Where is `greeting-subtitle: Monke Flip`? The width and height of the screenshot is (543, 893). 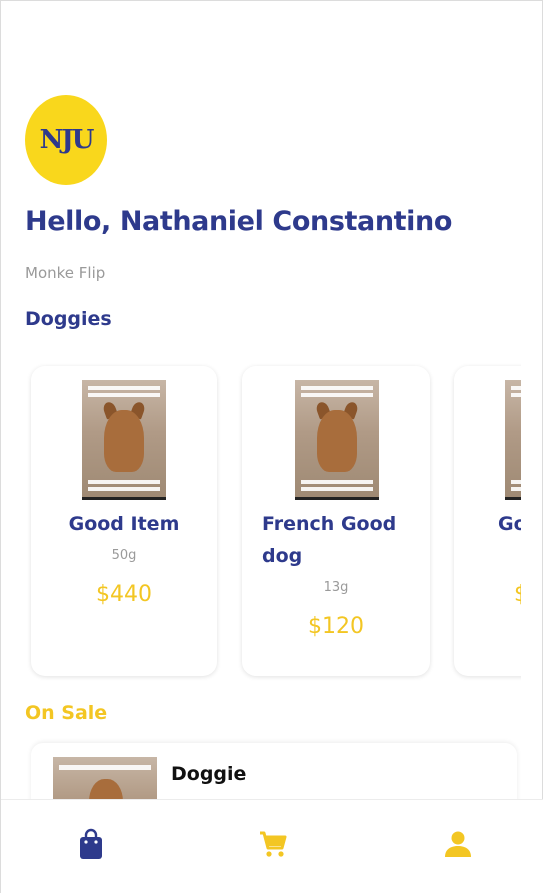 greeting-subtitle: Monke Flip is located at coordinates (65, 273).